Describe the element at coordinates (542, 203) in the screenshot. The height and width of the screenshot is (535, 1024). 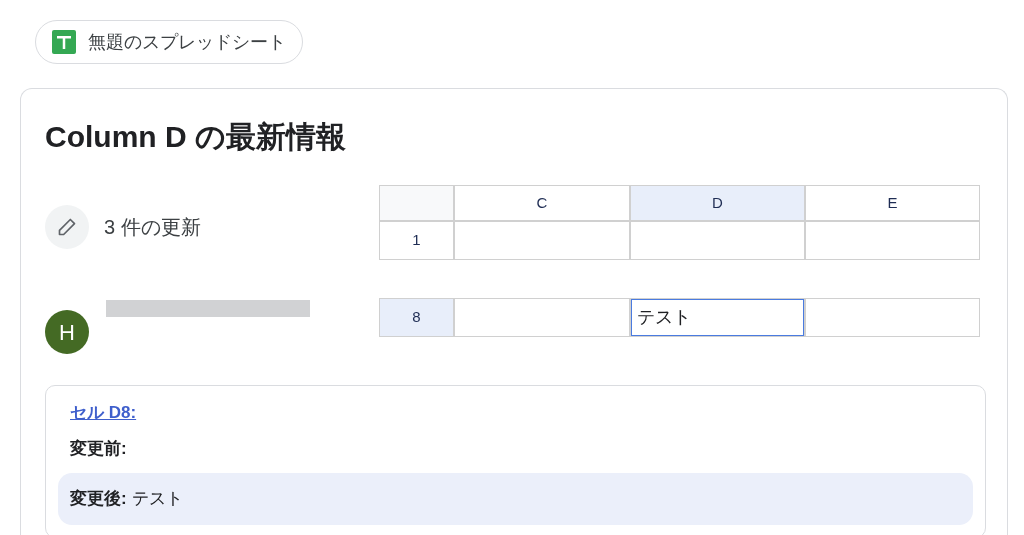
I see `column-header: C` at that location.